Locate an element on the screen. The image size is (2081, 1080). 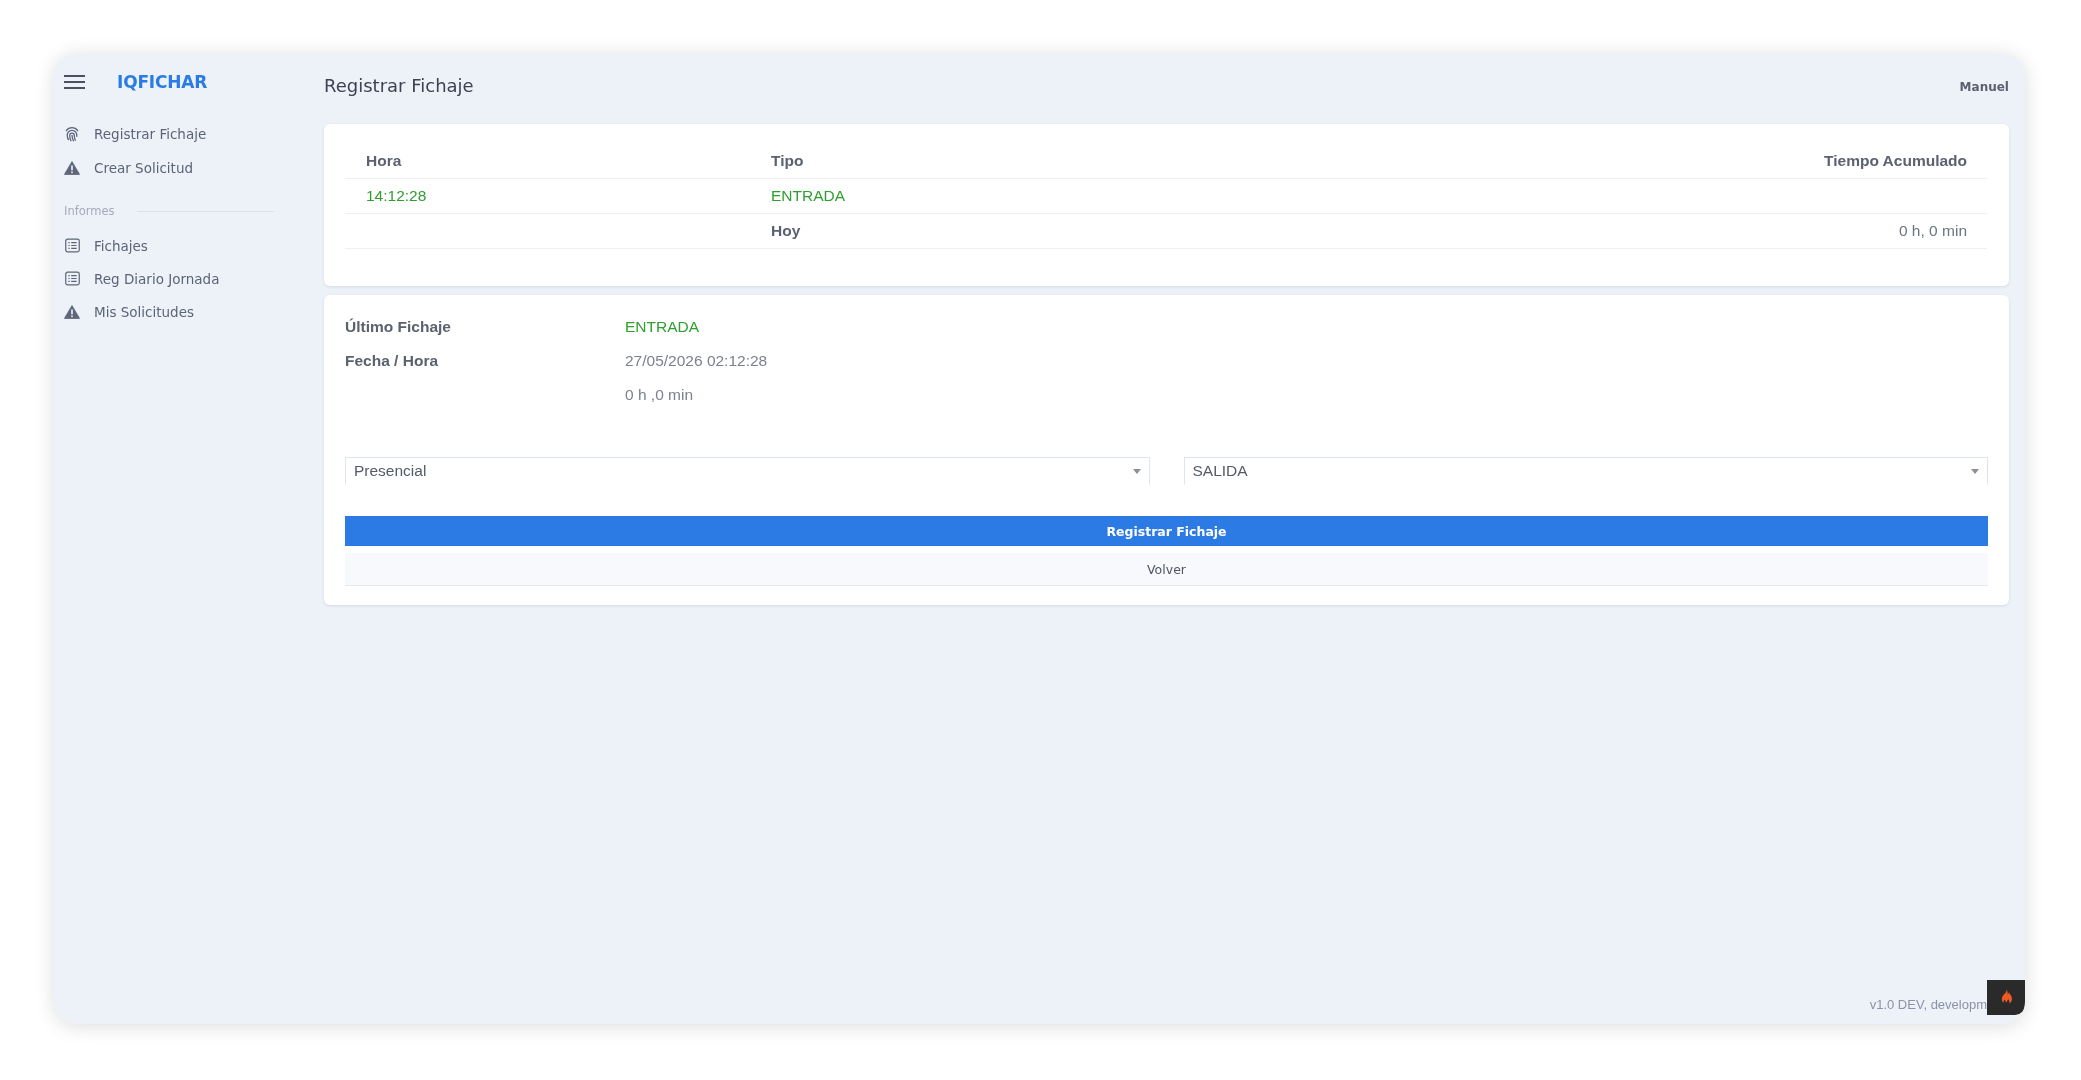
field-value: ENTRADA is located at coordinates (662, 327).